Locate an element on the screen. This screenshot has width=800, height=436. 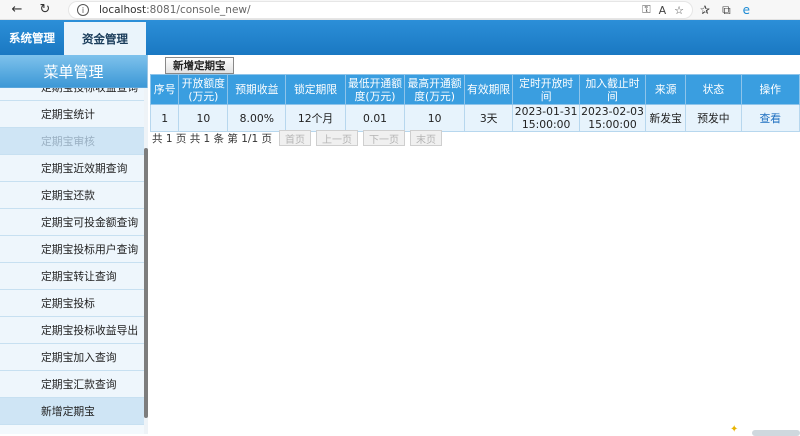
favorites-icon: ✰ is located at coordinates (705, 10).